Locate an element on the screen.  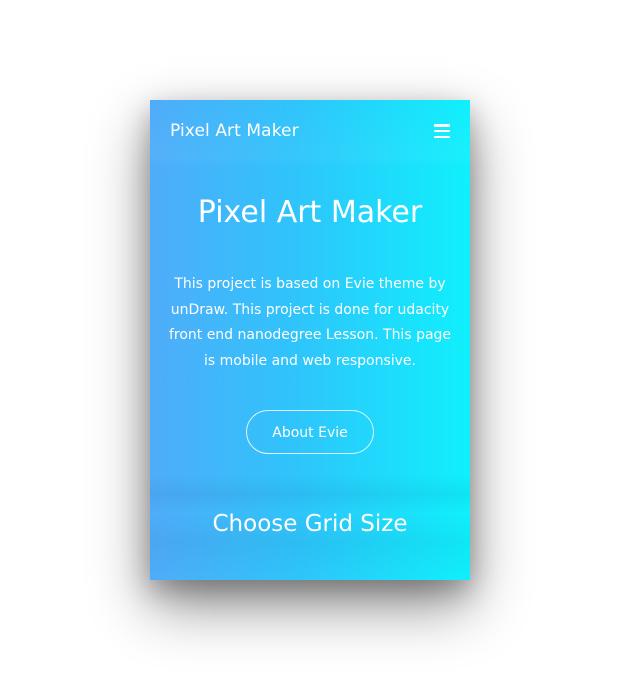
choose-grid-size-heading: Choose Grid Size is located at coordinates (310, 524).